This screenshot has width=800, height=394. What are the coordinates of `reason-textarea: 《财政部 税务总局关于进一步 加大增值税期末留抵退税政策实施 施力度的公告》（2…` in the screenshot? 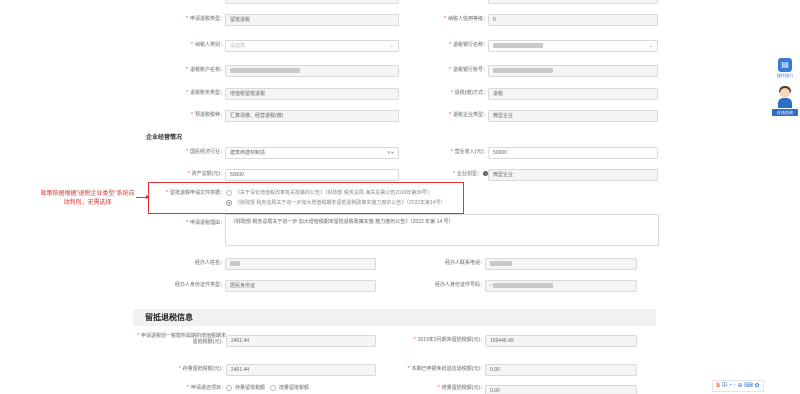 It's located at (442, 230).